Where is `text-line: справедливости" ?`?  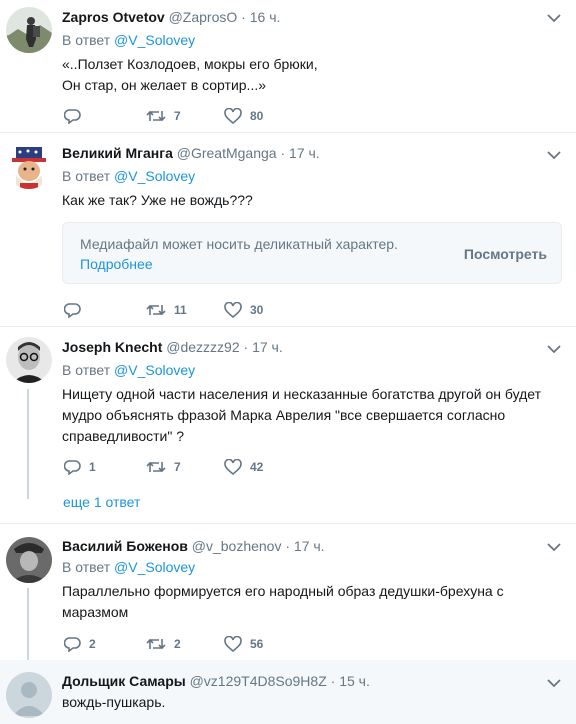 text-line: справедливости" ? is located at coordinates (123, 436).